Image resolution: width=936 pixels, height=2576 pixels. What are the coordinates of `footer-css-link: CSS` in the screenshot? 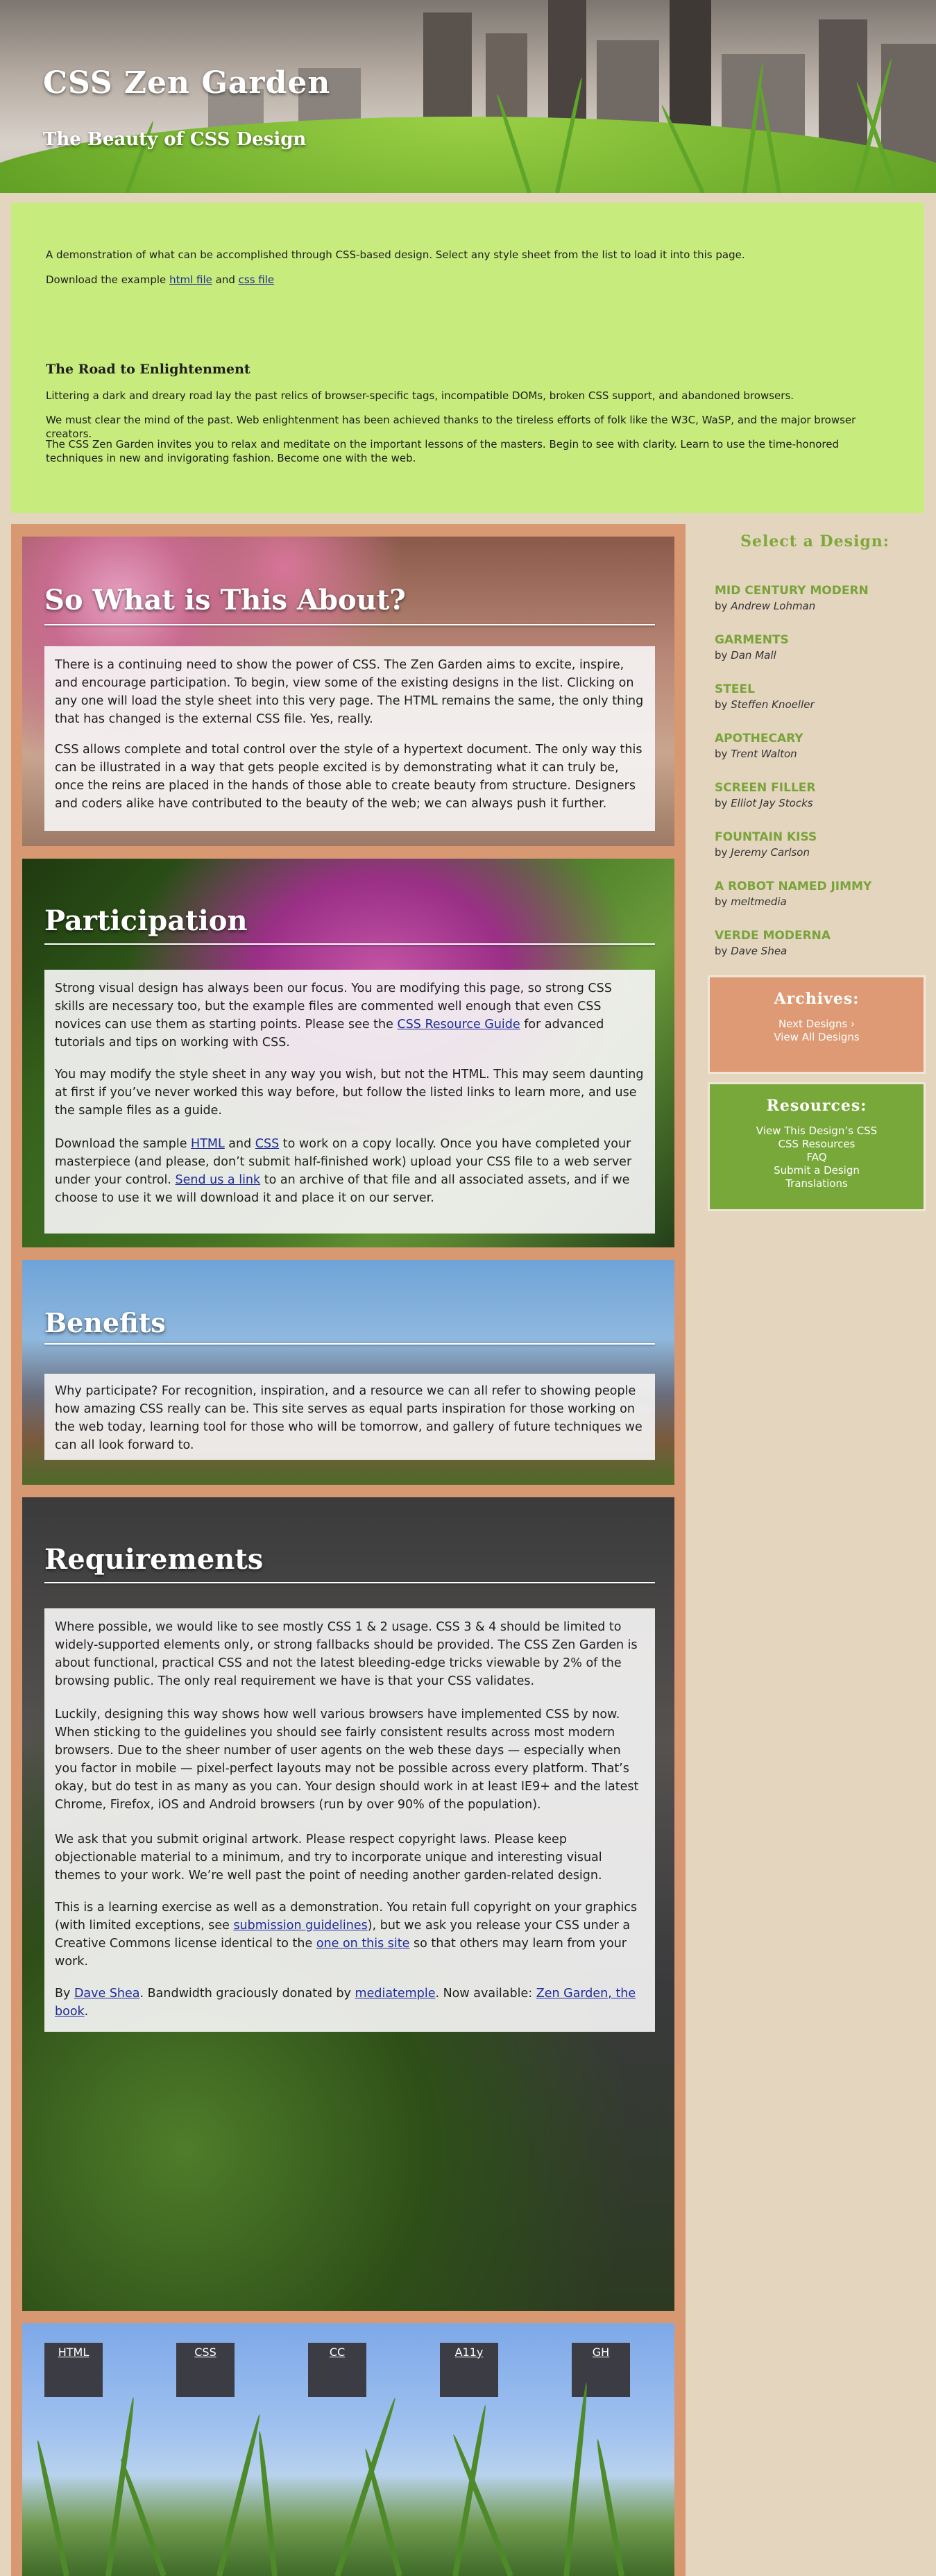 It's located at (205, 2370).